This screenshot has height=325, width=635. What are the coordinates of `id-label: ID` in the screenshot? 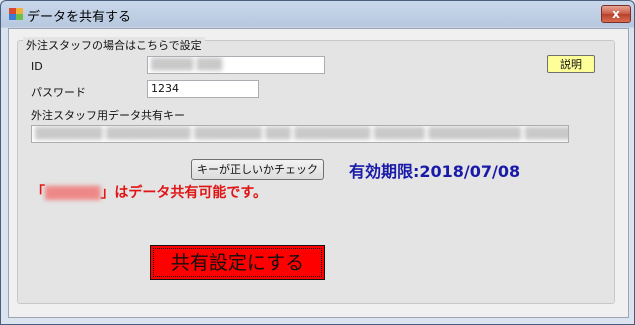 It's located at (37, 66).